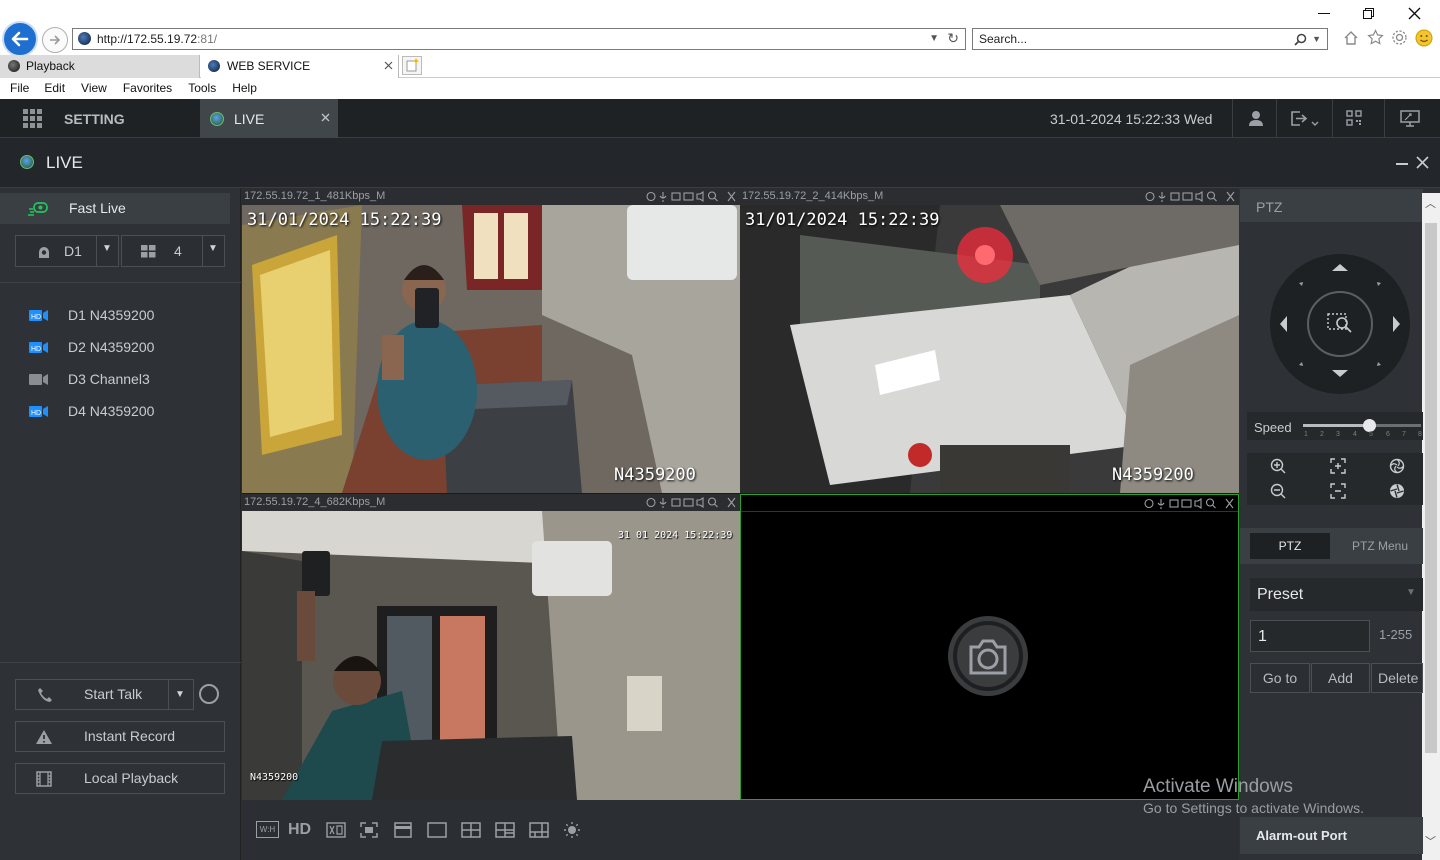 The width and height of the screenshot is (1440, 860). Describe the element at coordinates (19, 88) in the screenshot. I see `menu-file: File` at that location.